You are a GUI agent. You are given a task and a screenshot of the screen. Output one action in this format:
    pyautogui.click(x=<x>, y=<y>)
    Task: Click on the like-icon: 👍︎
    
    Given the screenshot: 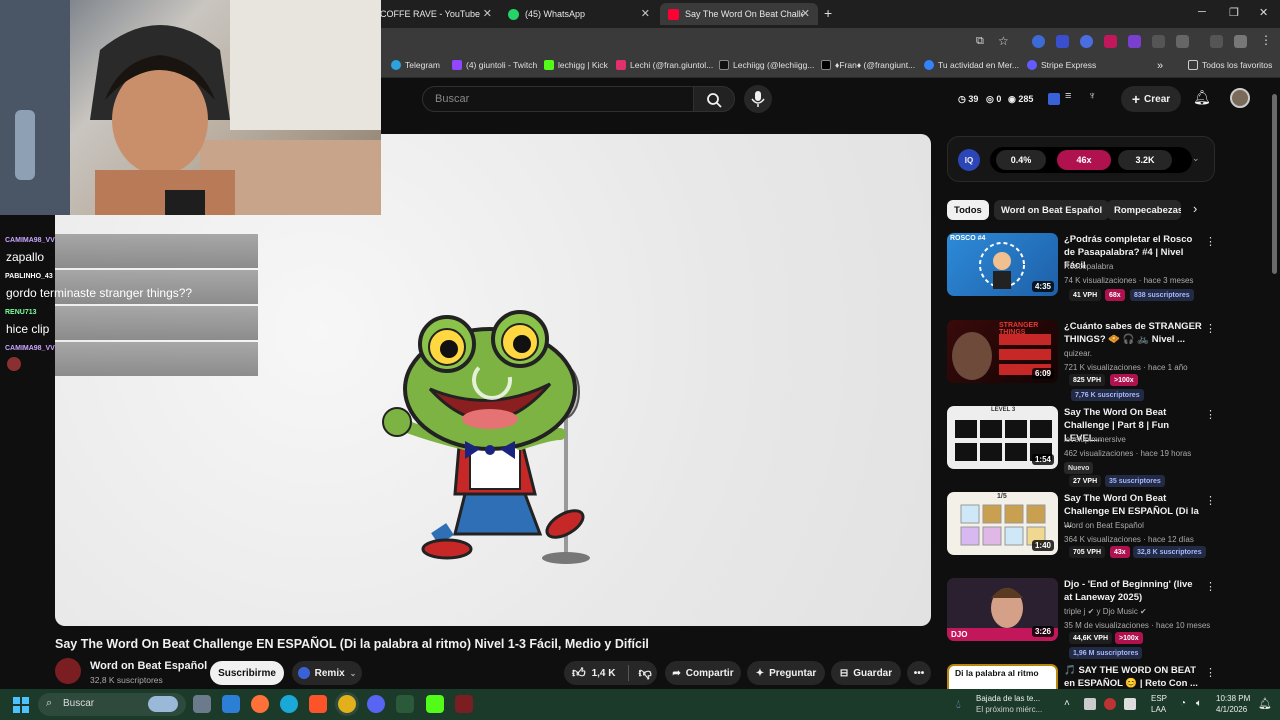 What is the action you would take?
    pyautogui.click(x=579, y=673)
    